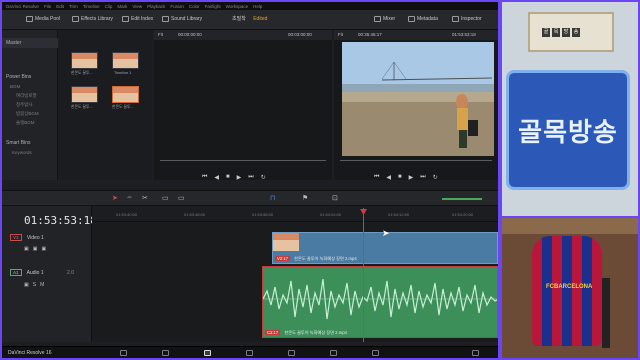 The height and width of the screenshot is (360, 640). I want to click on snapping-icon: ⊓, so click(272, 198).